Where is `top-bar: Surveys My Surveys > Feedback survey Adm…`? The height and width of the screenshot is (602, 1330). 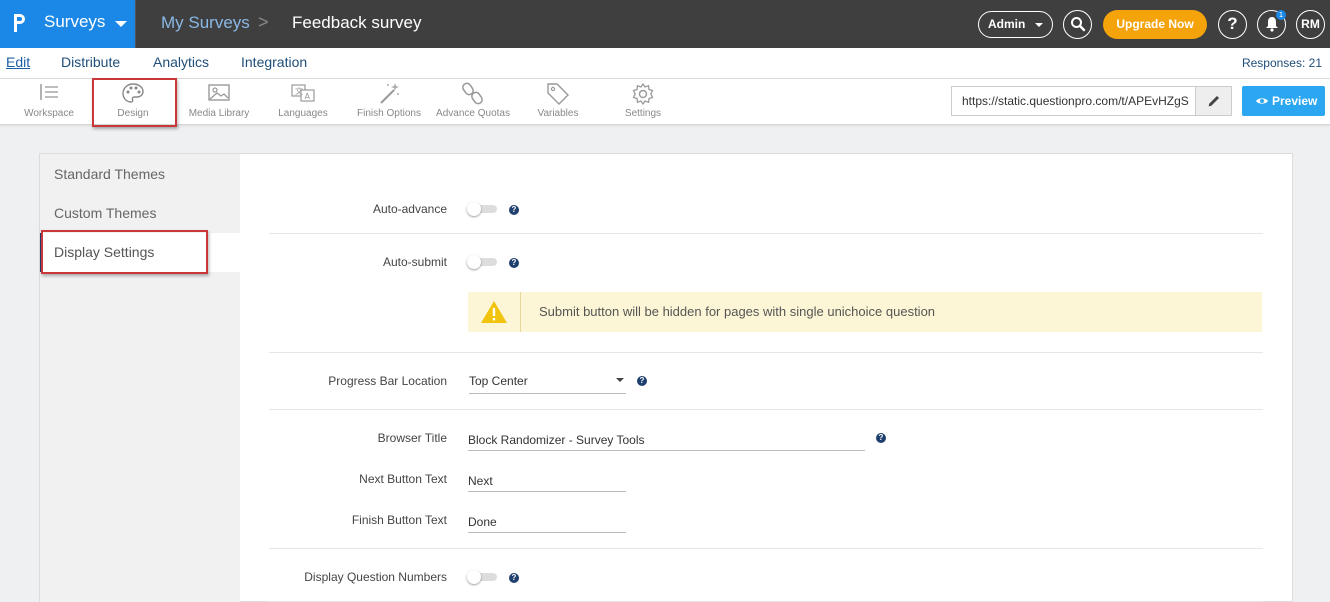 top-bar: Surveys My Surveys > Feedback survey Adm… is located at coordinates (665, 24).